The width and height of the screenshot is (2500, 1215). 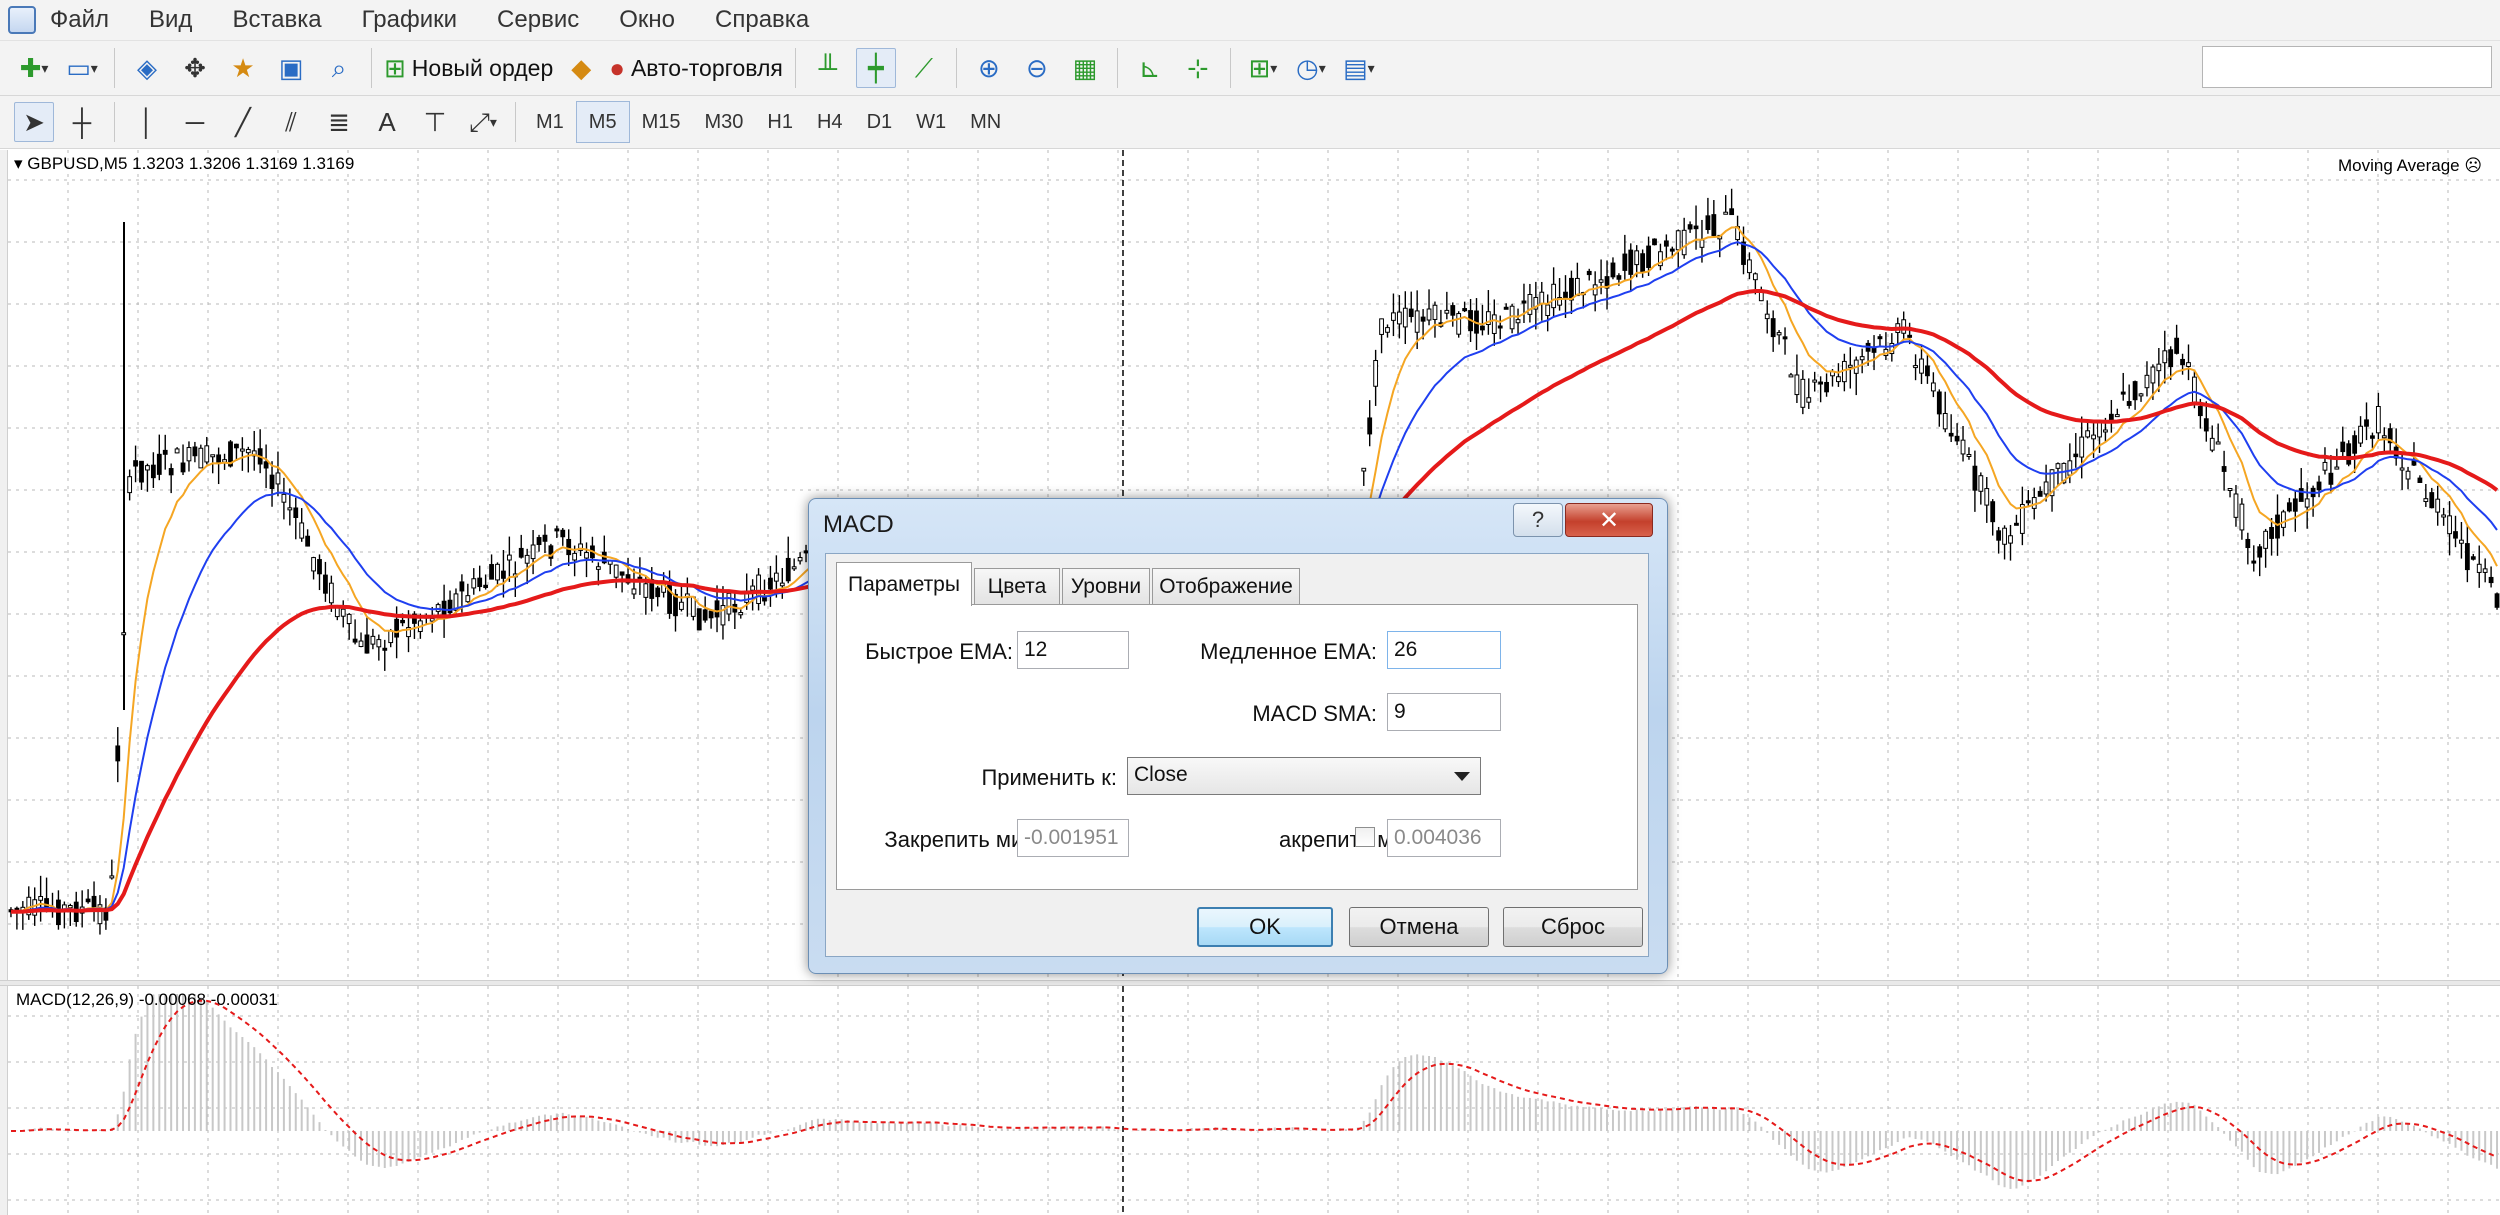 I want to click on metaeditor-button: ◆, so click(x=581, y=68).